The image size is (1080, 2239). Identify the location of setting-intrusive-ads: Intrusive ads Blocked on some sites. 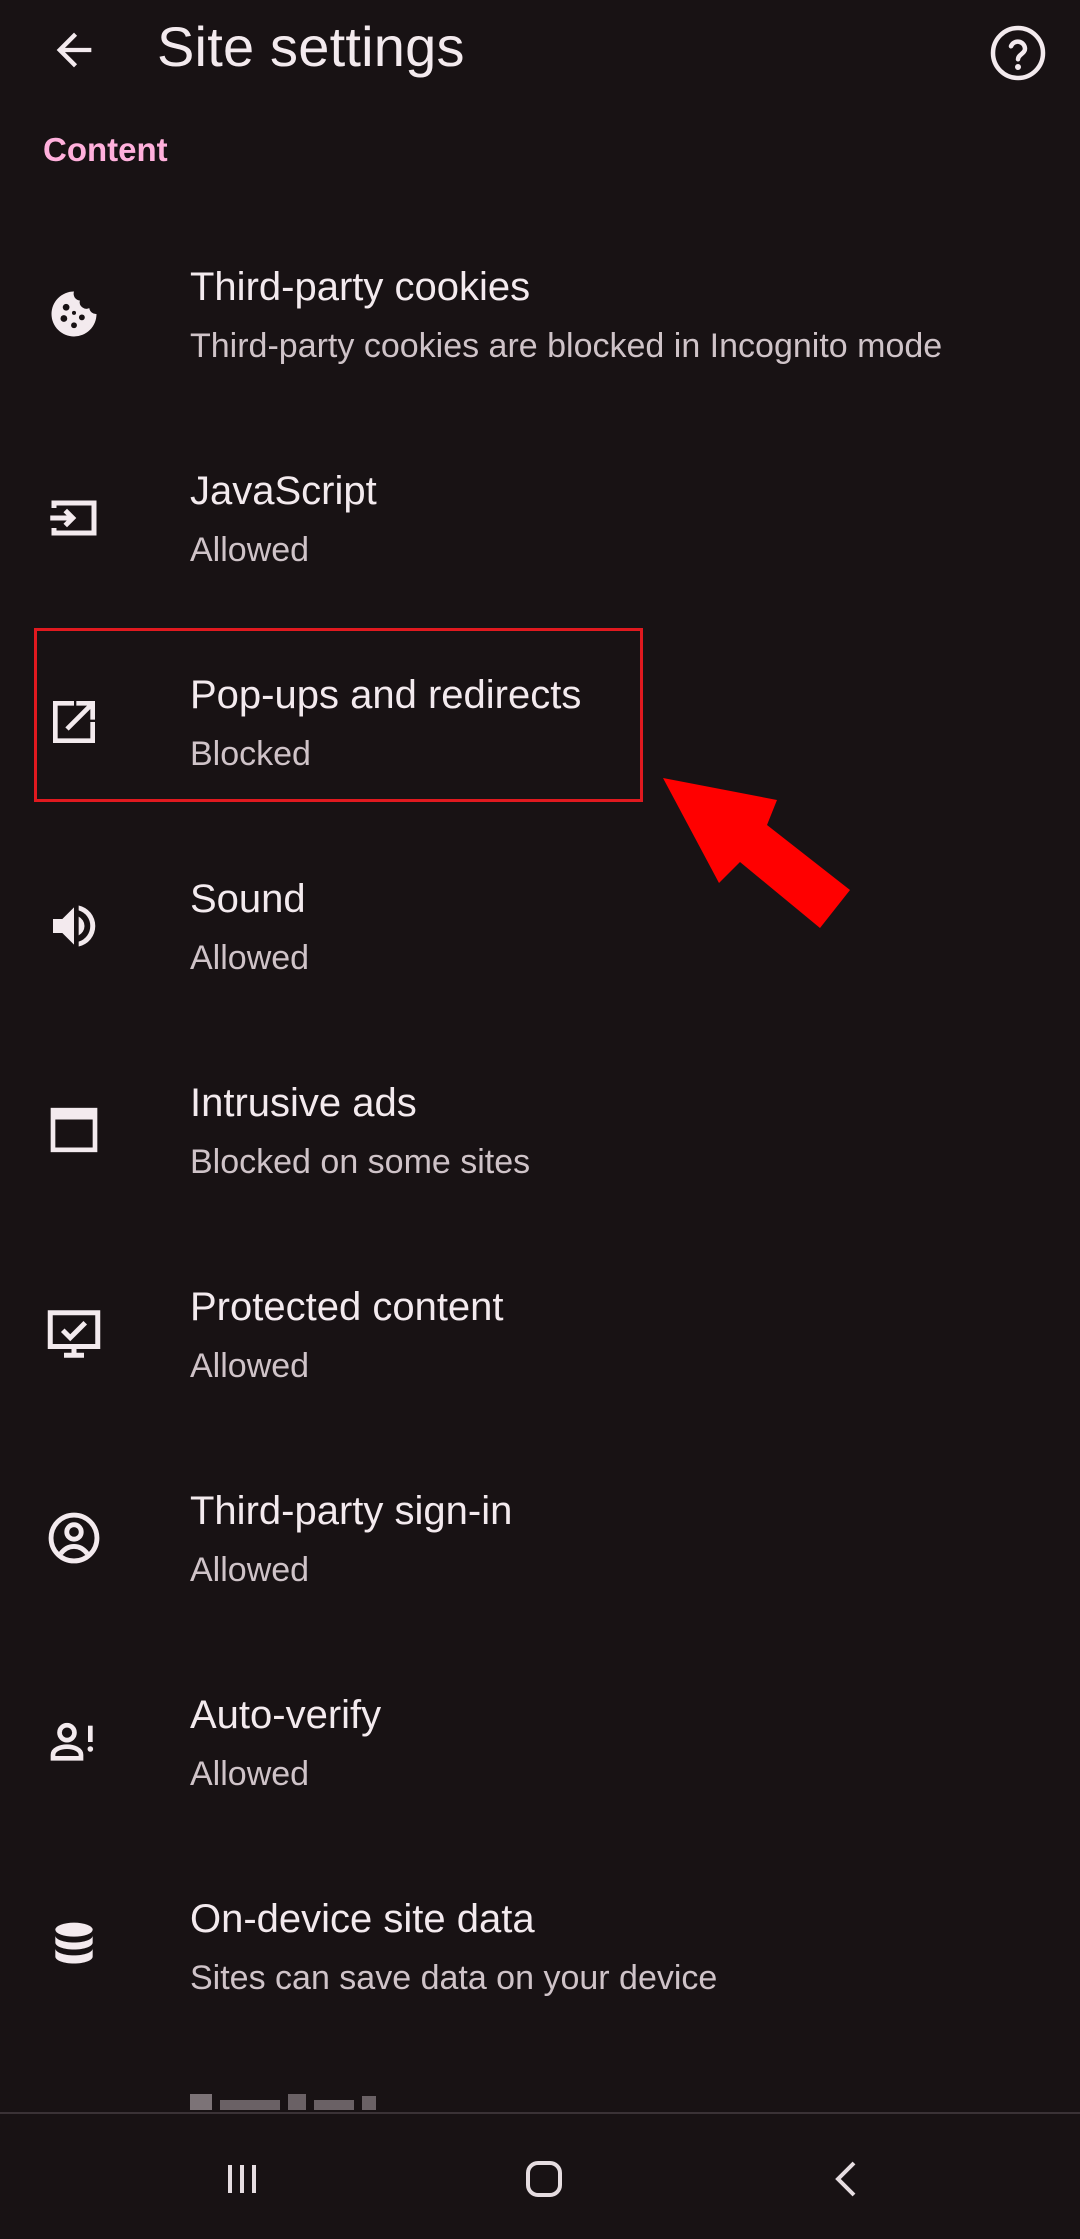
(540, 1168).